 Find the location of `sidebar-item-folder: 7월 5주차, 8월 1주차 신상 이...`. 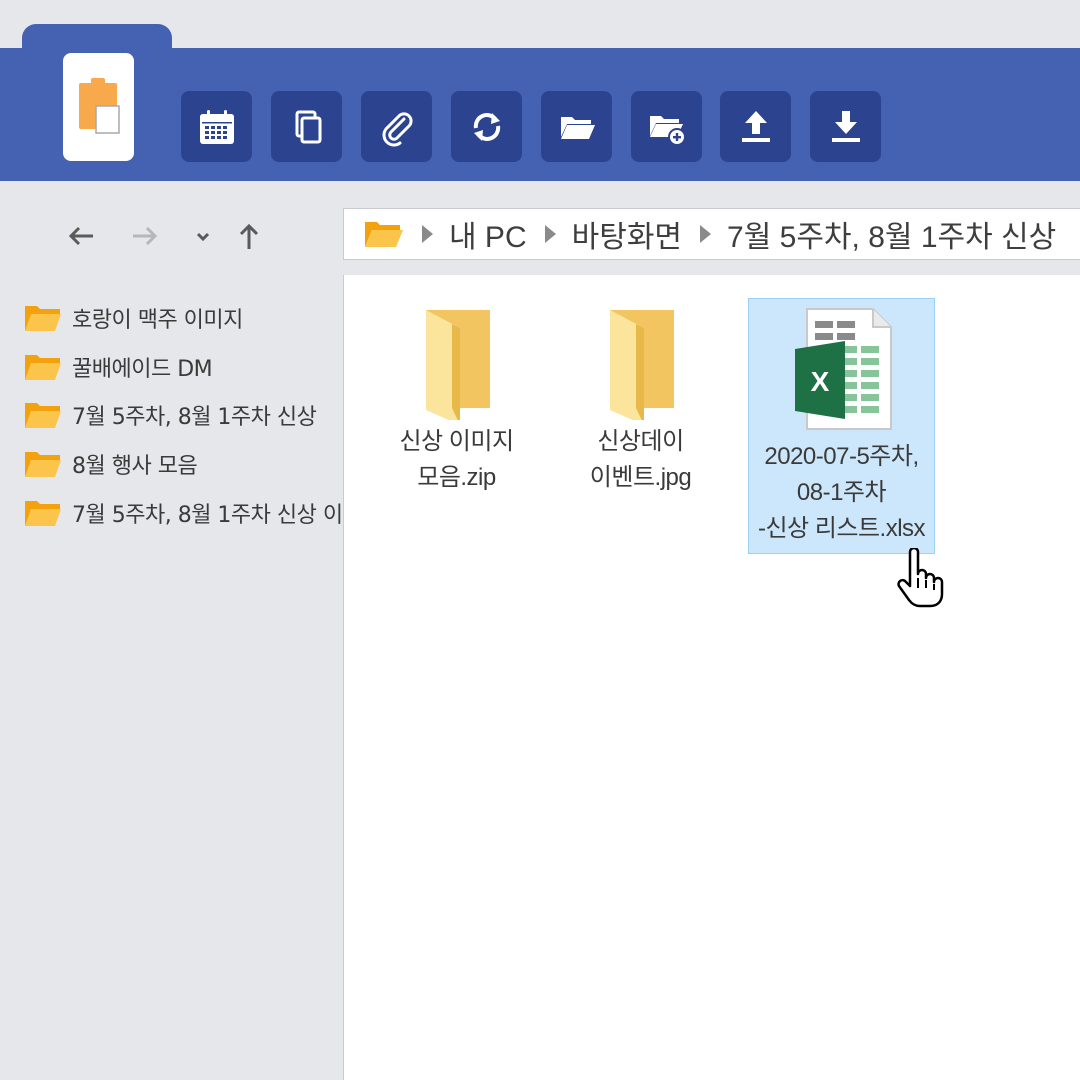

sidebar-item-folder: 7월 5주차, 8월 1주차 신상 이... is located at coordinates (193, 513).